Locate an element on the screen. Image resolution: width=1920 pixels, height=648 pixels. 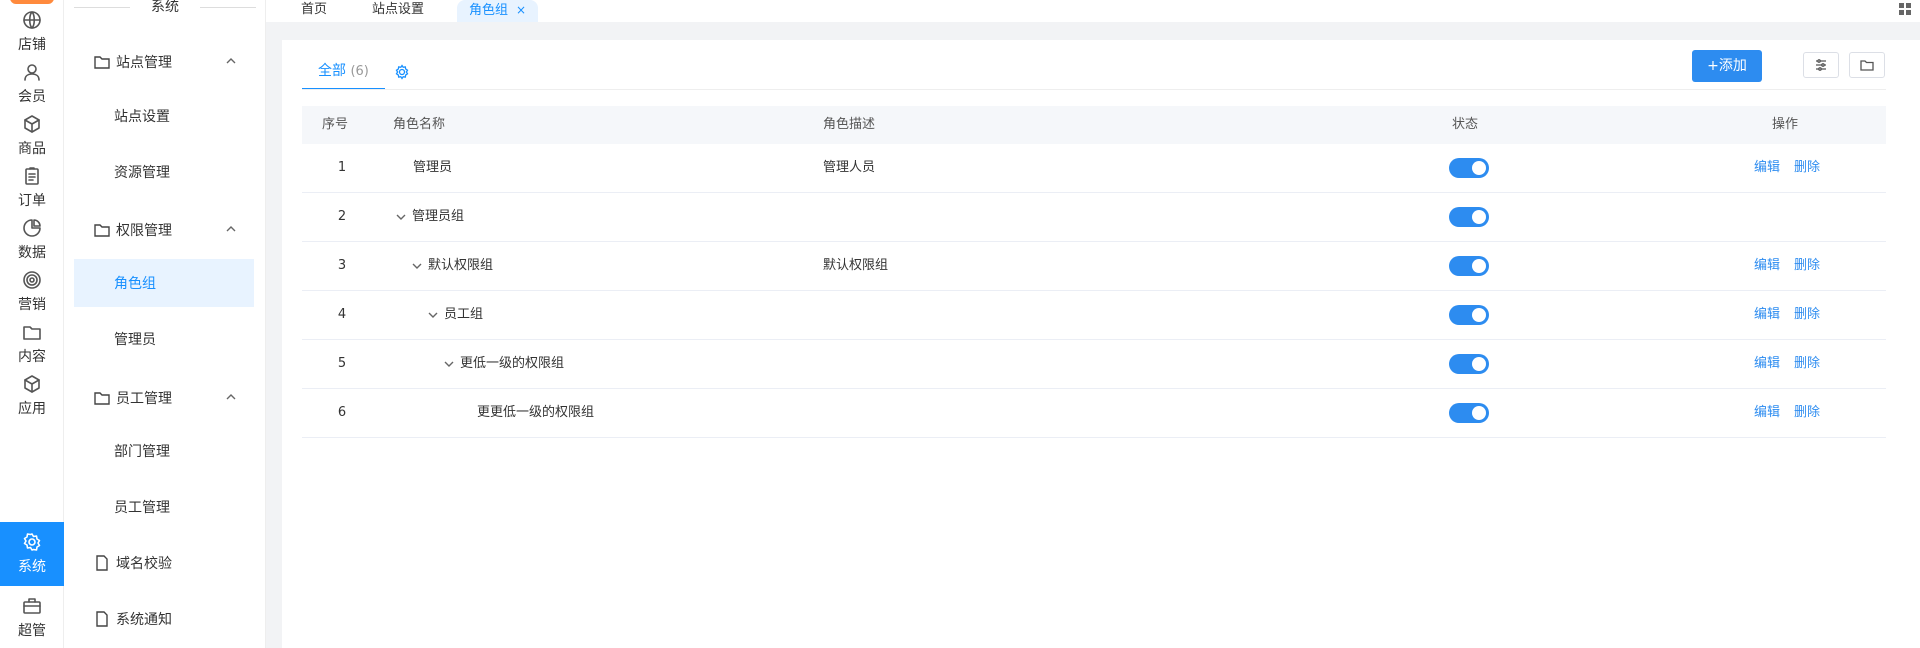
sidebar-group-permissions: 权限管理 is located at coordinates (165, 230).